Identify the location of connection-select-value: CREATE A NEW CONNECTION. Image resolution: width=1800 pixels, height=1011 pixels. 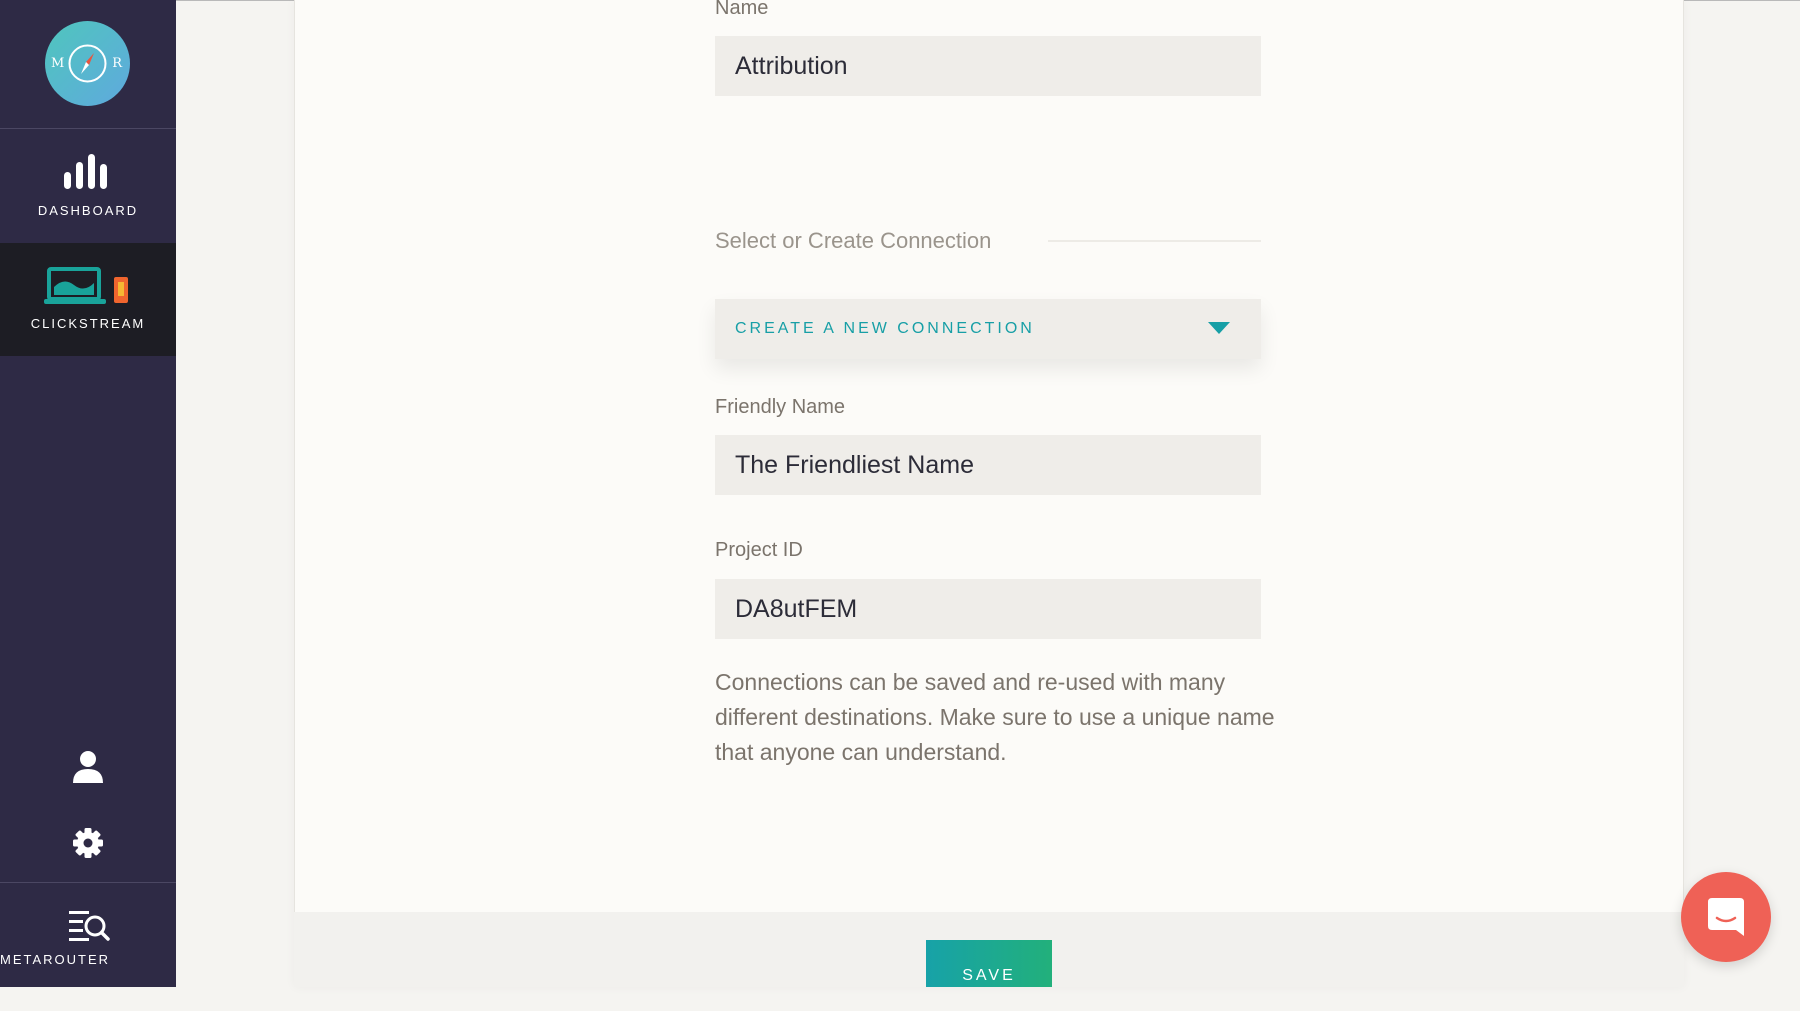
(885, 328).